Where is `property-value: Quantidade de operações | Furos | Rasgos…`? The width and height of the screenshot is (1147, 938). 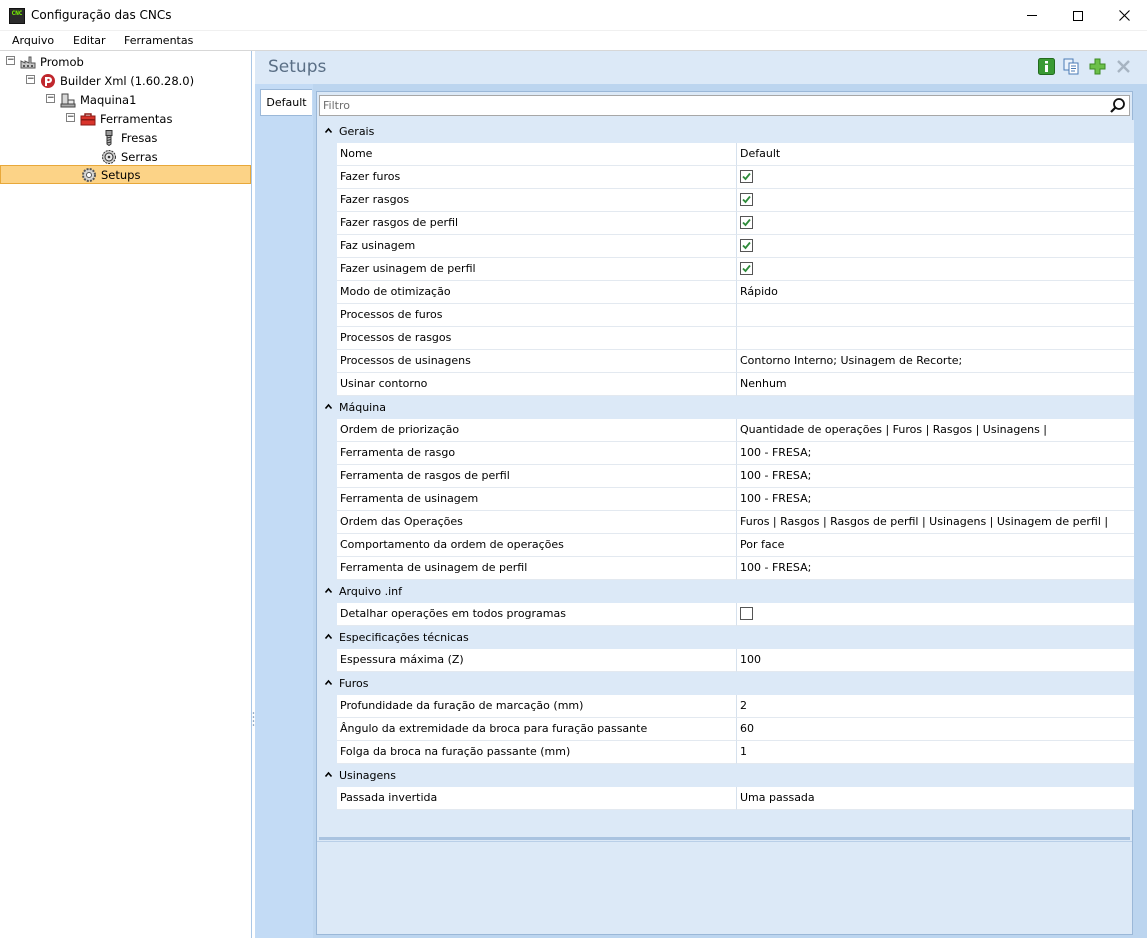 property-value: Quantidade de operações | Furos | Rasgos… is located at coordinates (935, 430).